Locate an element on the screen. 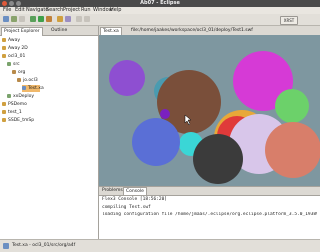 This screenshot has width=320, height=252. tree-item: Away 2D is located at coordinates (15, 48).